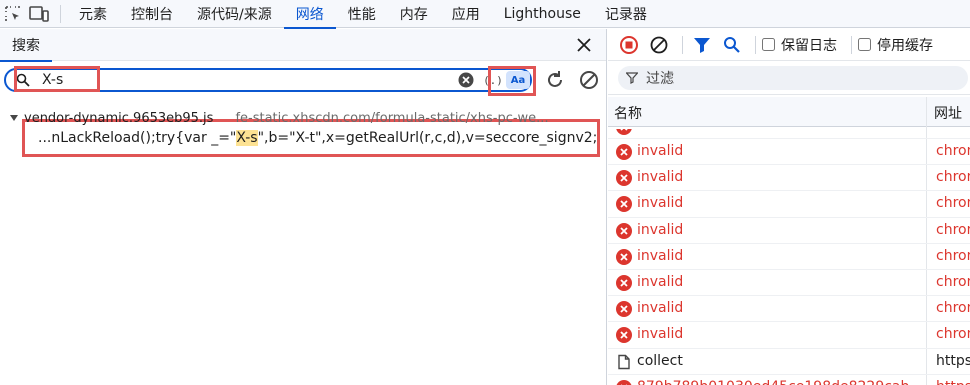 The width and height of the screenshot is (970, 385). What do you see at coordinates (247, 138) in the screenshot?
I see `result-match-highlight: X-s` at bounding box center [247, 138].